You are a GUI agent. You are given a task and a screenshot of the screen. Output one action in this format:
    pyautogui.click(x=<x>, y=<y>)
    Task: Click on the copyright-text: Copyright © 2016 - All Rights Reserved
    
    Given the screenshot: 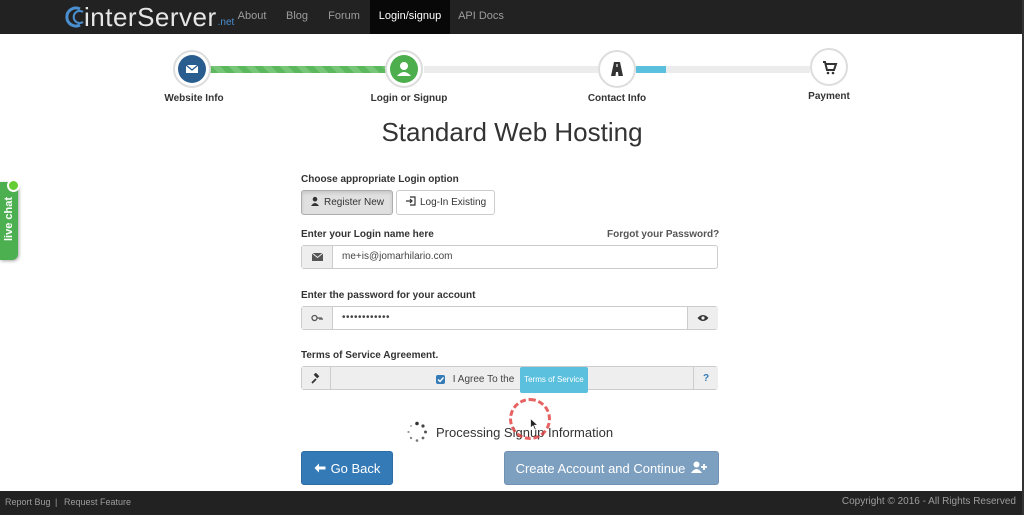 What is the action you would take?
    pyautogui.click(x=928, y=501)
    